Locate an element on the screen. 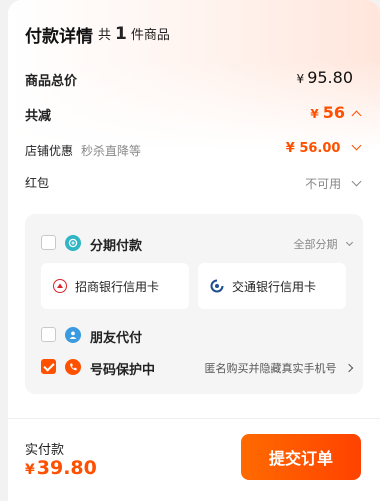  bocom-bank-icon is located at coordinates (217, 286).